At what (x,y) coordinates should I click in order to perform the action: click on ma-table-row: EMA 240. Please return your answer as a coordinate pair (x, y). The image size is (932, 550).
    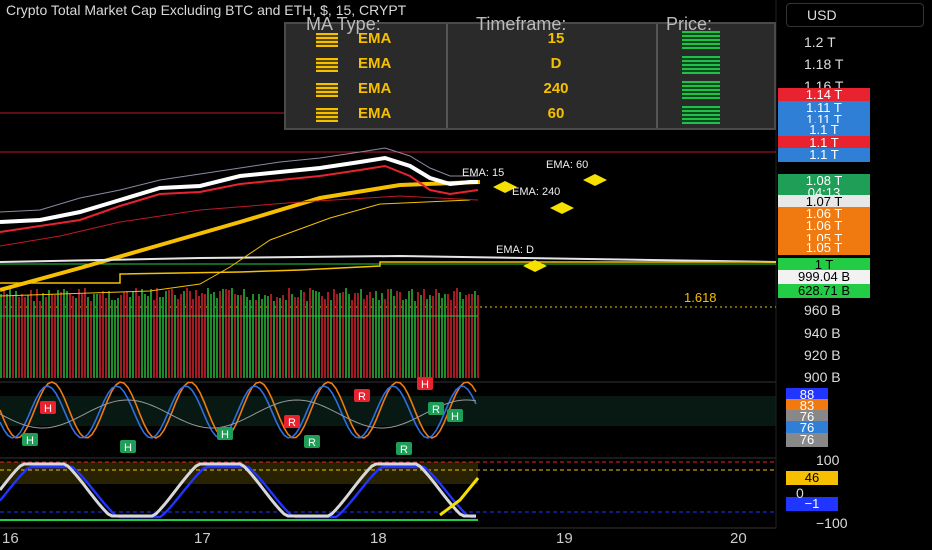
    Looking at the image, I should click on (530, 90).